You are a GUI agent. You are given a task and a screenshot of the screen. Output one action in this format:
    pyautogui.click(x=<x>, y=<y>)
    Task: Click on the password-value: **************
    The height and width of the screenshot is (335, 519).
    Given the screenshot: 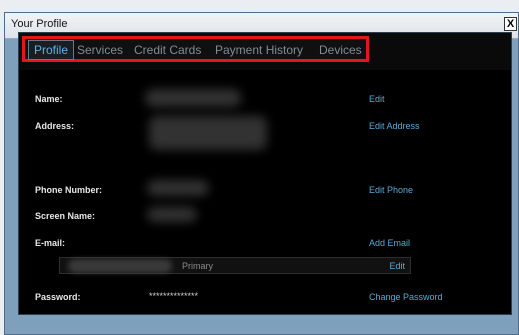 What is the action you would take?
    pyautogui.click(x=174, y=296)
    